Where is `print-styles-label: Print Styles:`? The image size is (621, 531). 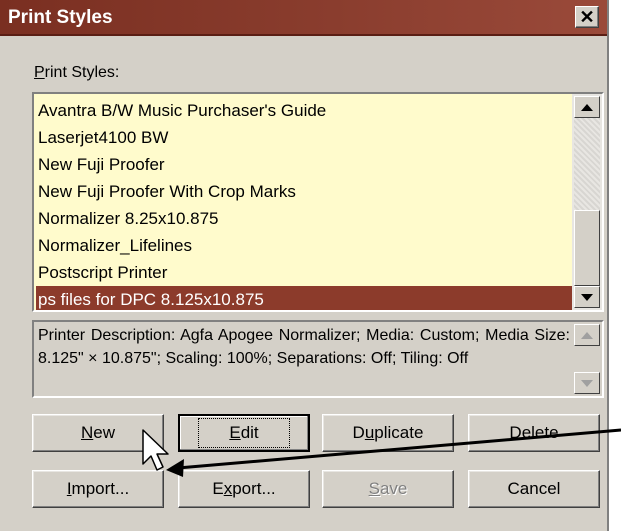
print-styles-label: Print Styles: is located at coordinates (77, 72).